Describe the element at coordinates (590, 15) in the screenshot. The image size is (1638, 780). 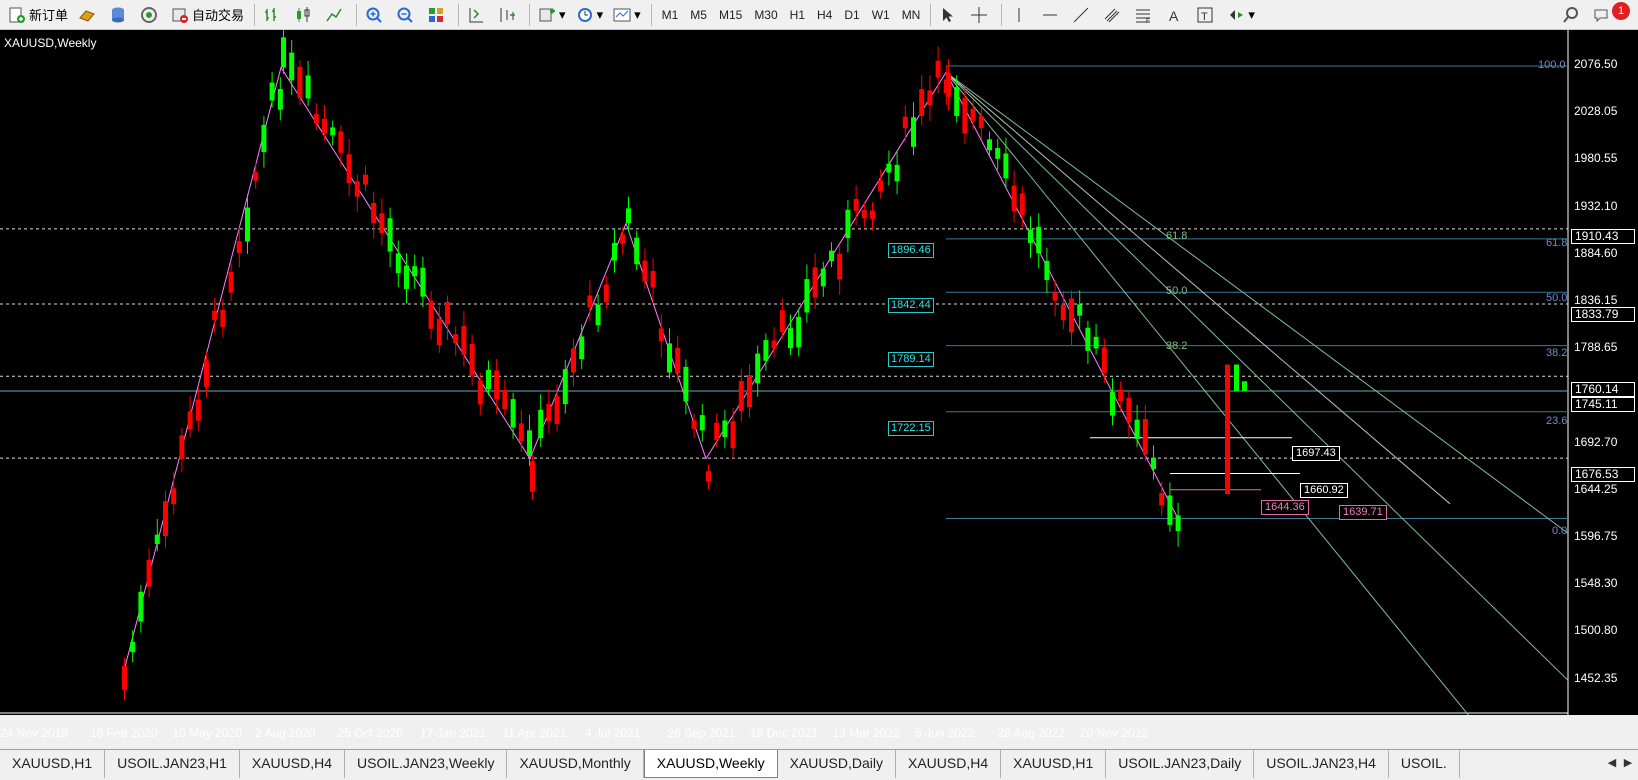
I see `periods-button: ▾` at that location.